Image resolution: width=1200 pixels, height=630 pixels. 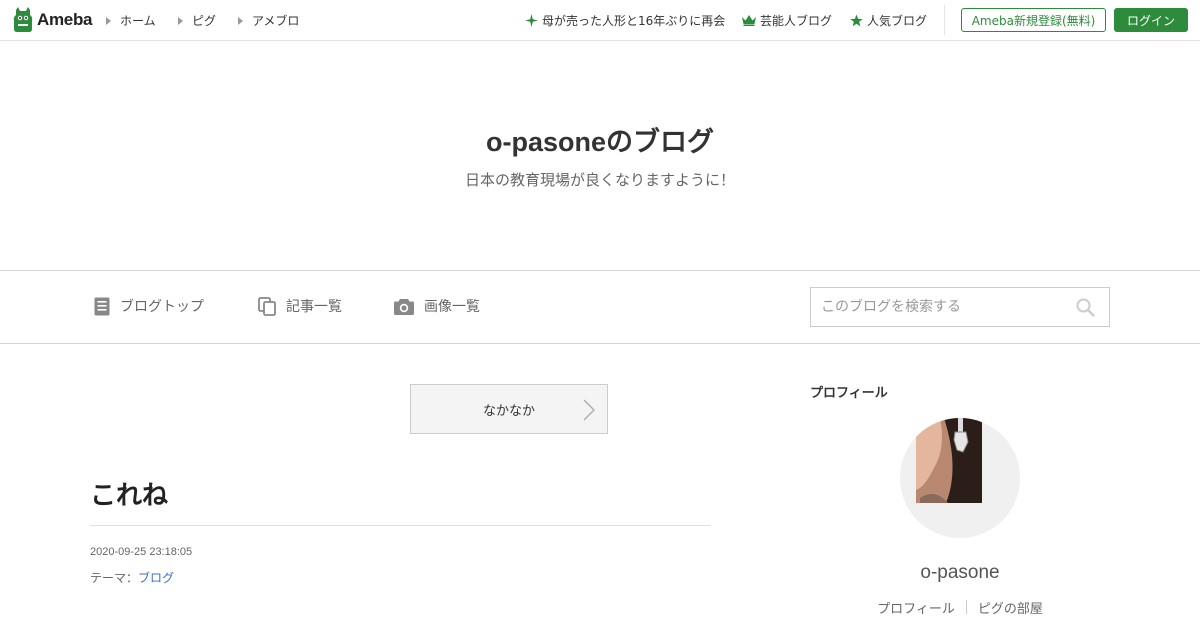 I want to click on blog-search, so click(x=960, y=307).